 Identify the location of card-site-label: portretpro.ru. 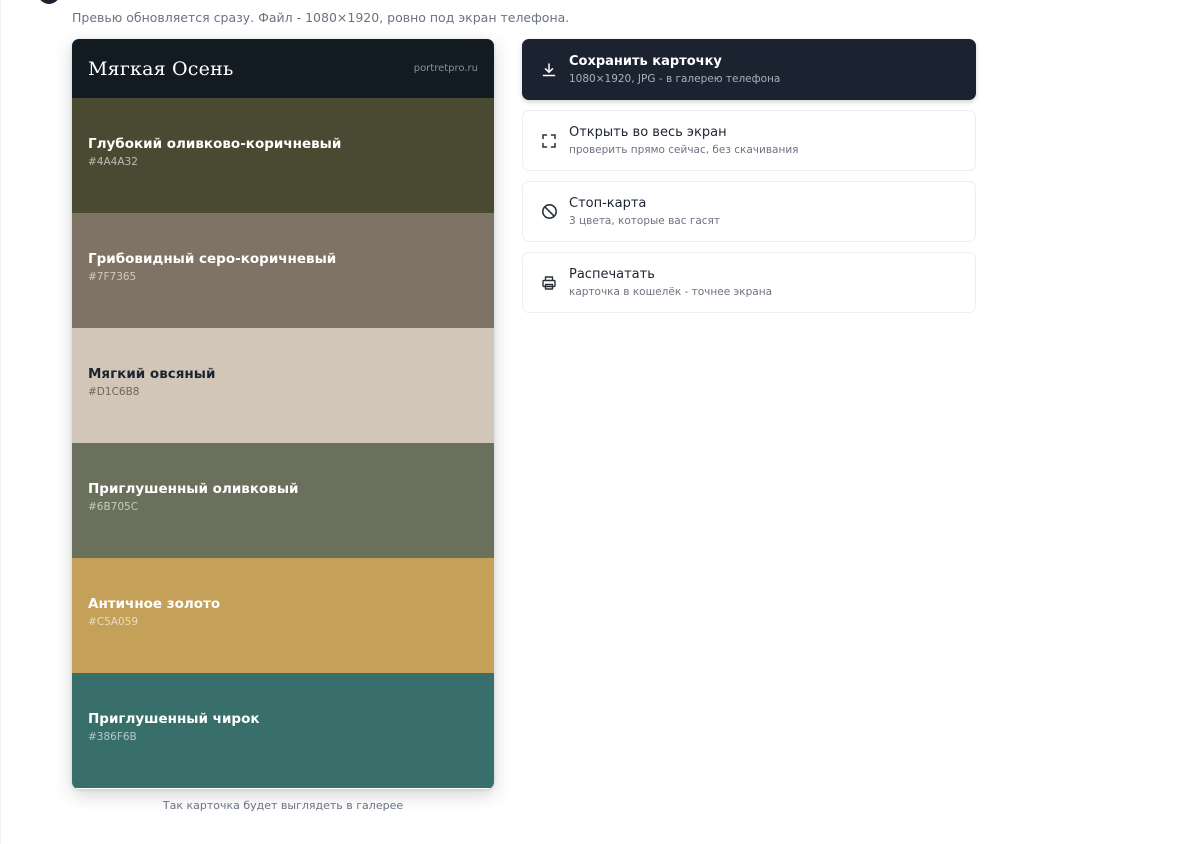
(445, 68).